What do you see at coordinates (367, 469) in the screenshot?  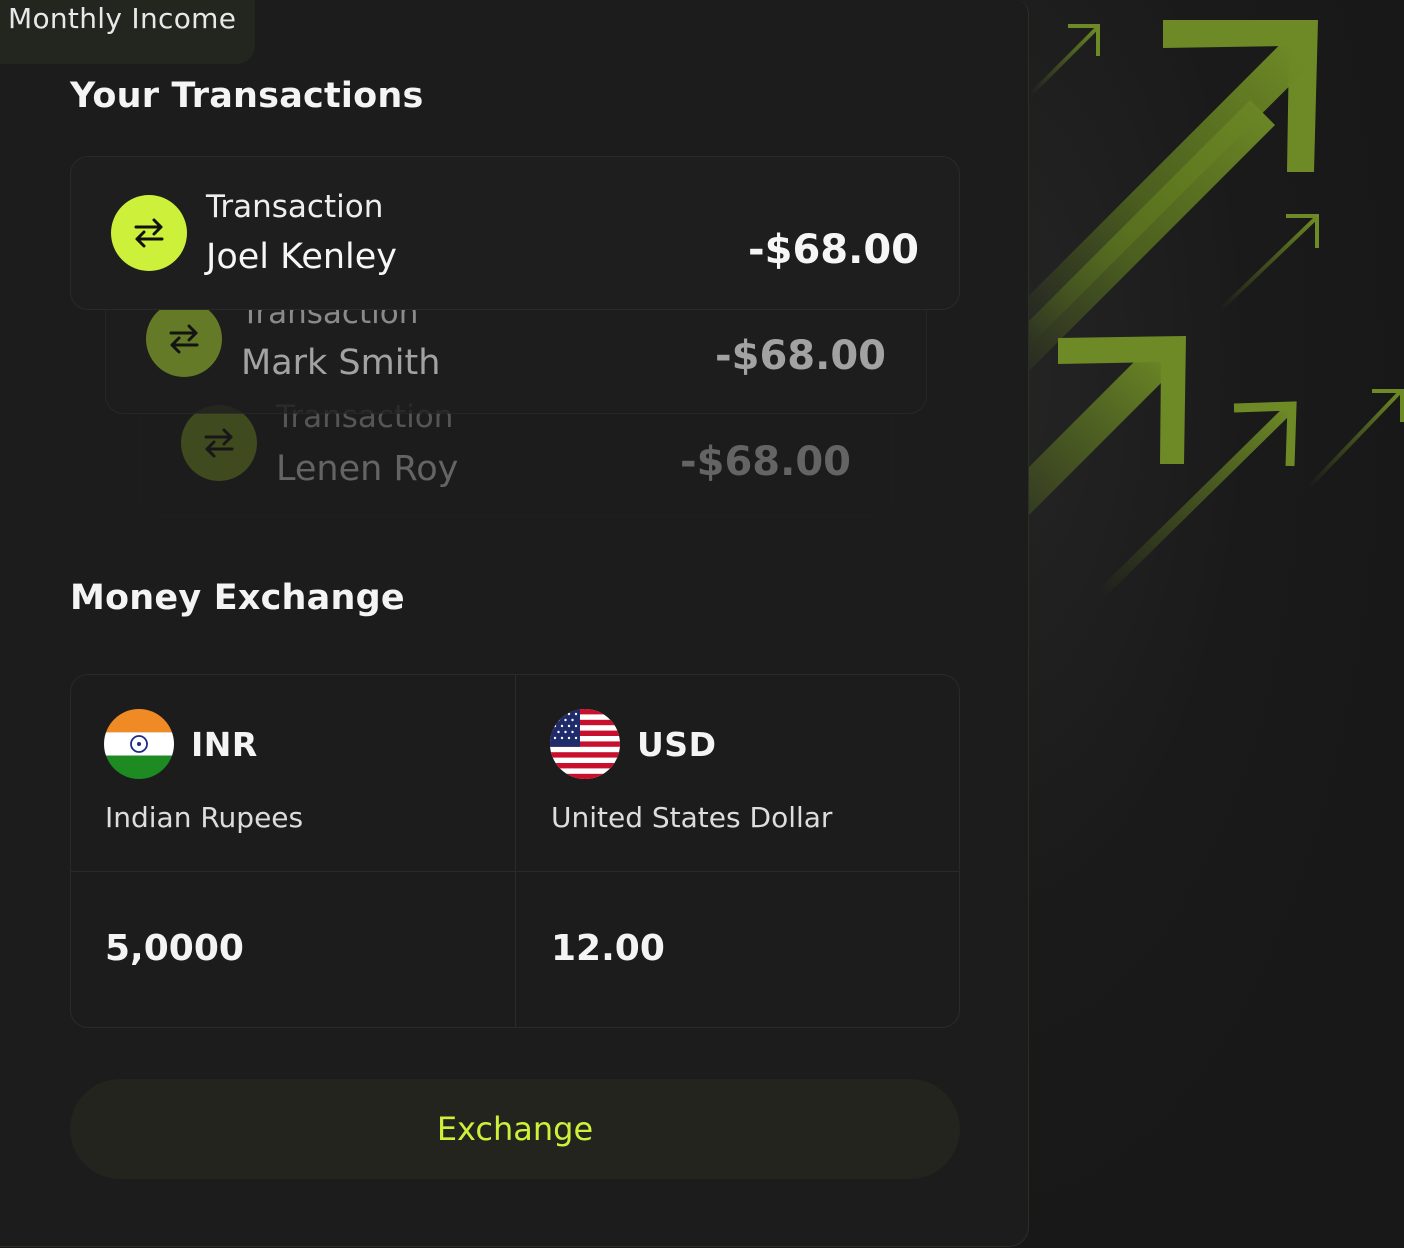 I see `transaction-name: Lenen Roy` at bounding box center [367, 469].